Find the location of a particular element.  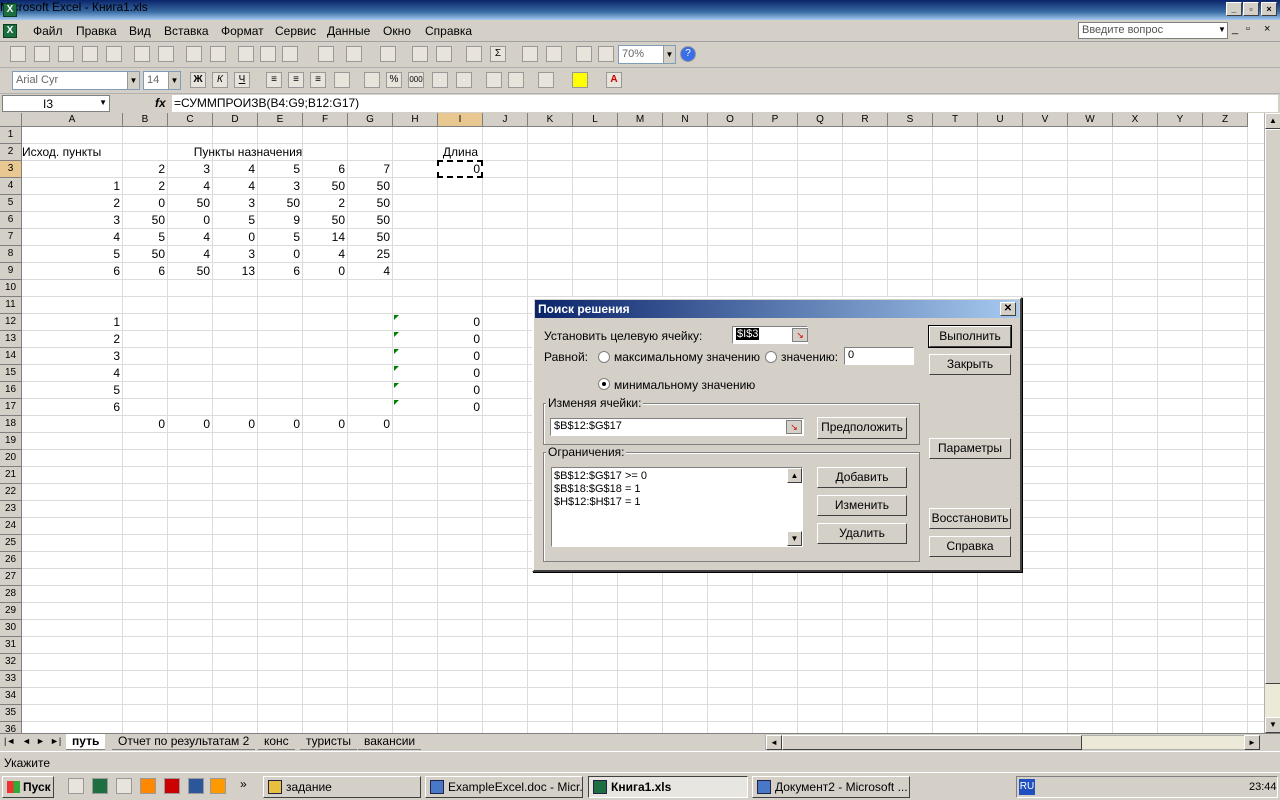

change-button: Изменить is located at coordinates (862, 505).